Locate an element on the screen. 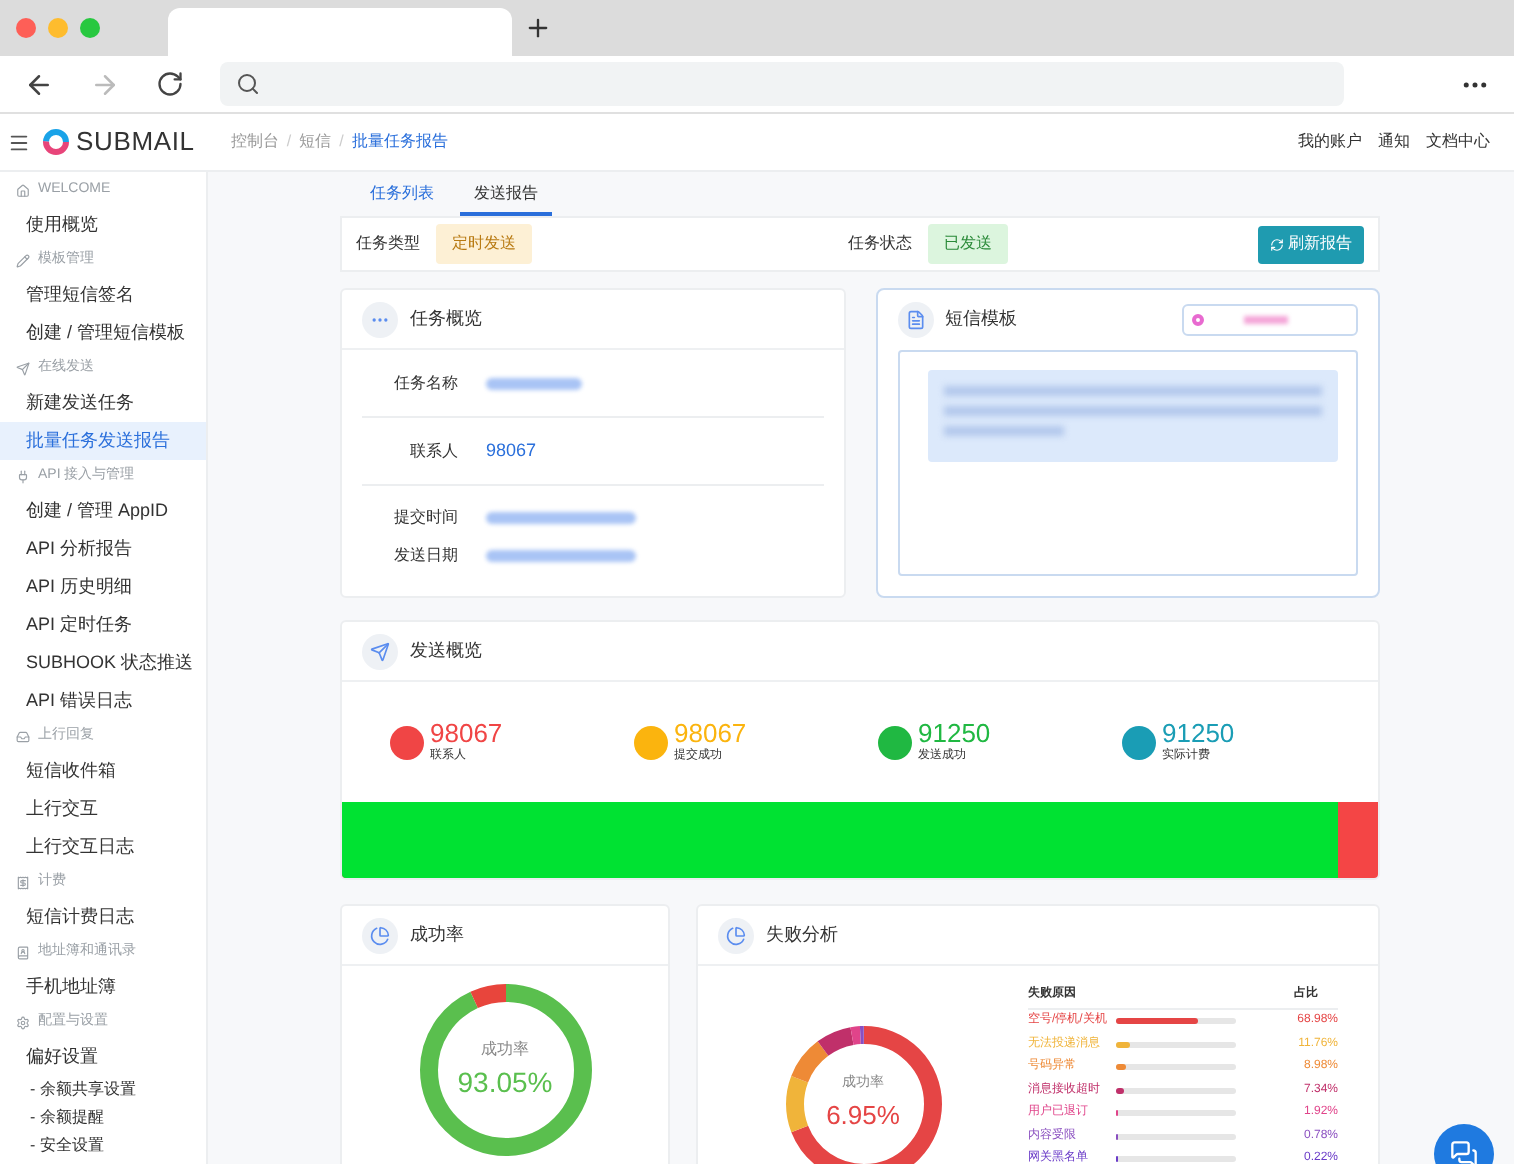 This screenshot has height=1164, width=1514. chat-icon is located at coordinates (1464, 1152).